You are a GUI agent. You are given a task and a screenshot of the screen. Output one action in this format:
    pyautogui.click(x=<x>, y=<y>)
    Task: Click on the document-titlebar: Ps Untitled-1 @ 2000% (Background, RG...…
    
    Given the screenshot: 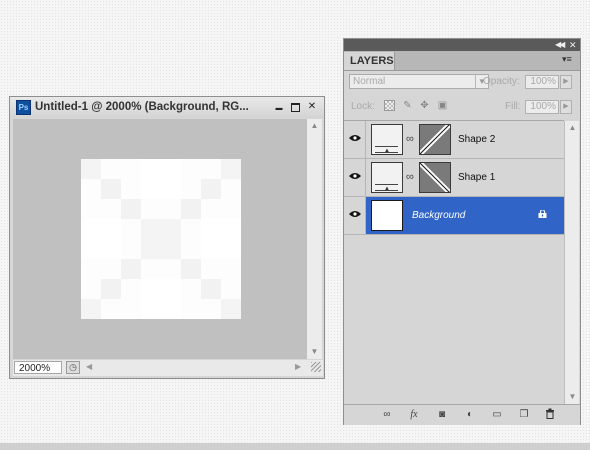 What is the action you would take?
    pyautogui.click(x=167, y=107)
    